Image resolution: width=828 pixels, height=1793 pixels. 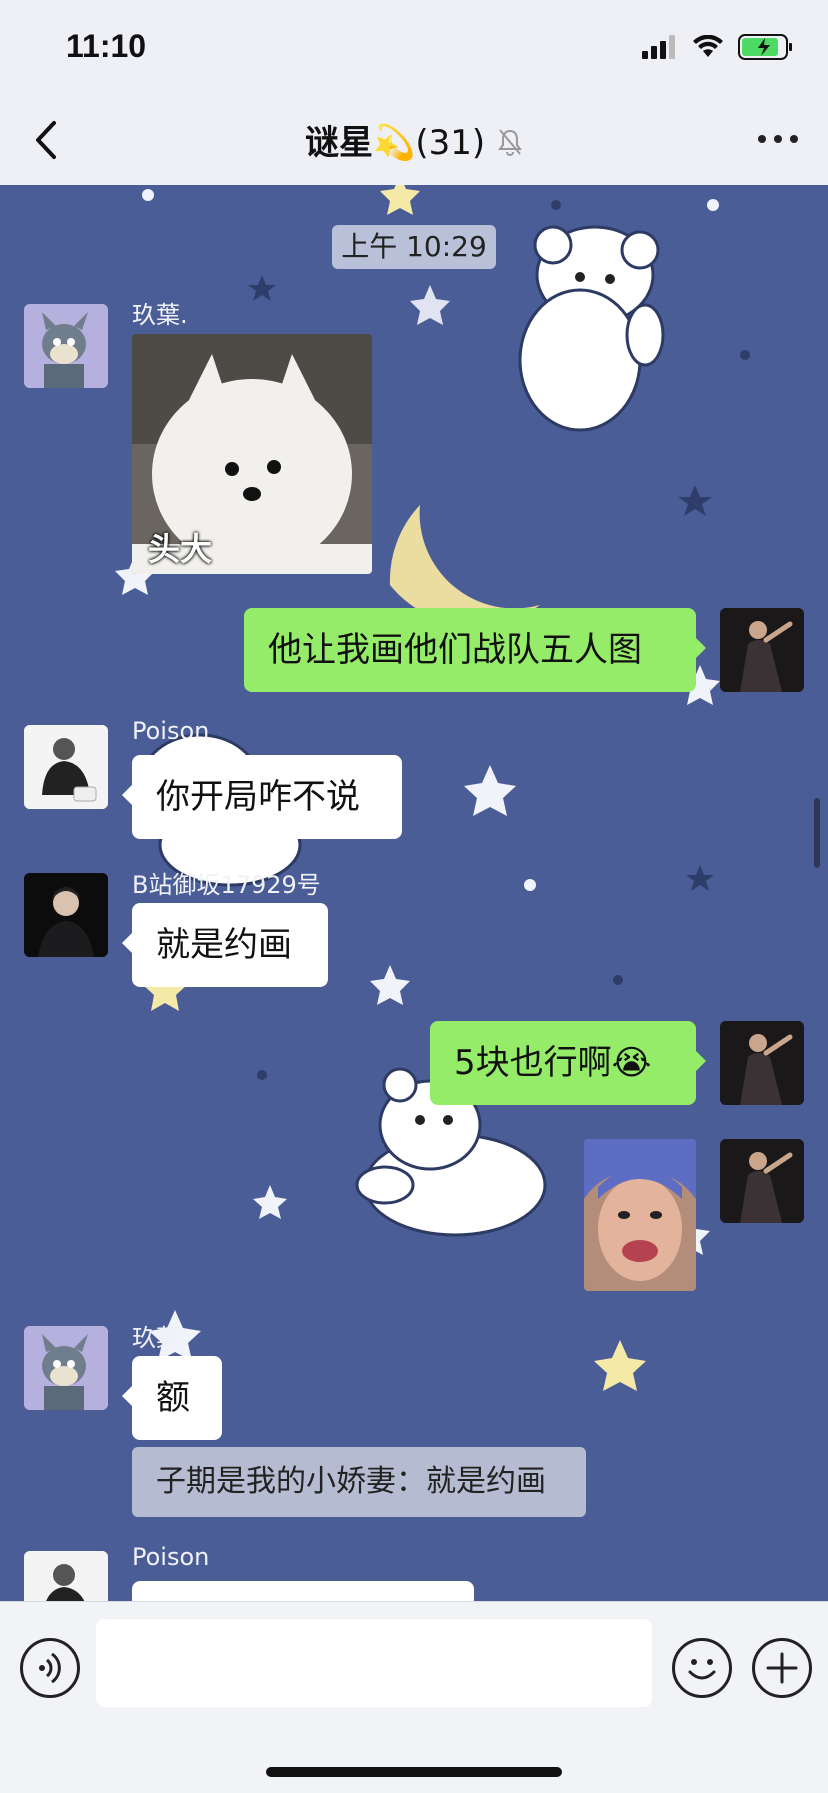 I want to click on status-time: 11:10, so click(x=106, y=46).